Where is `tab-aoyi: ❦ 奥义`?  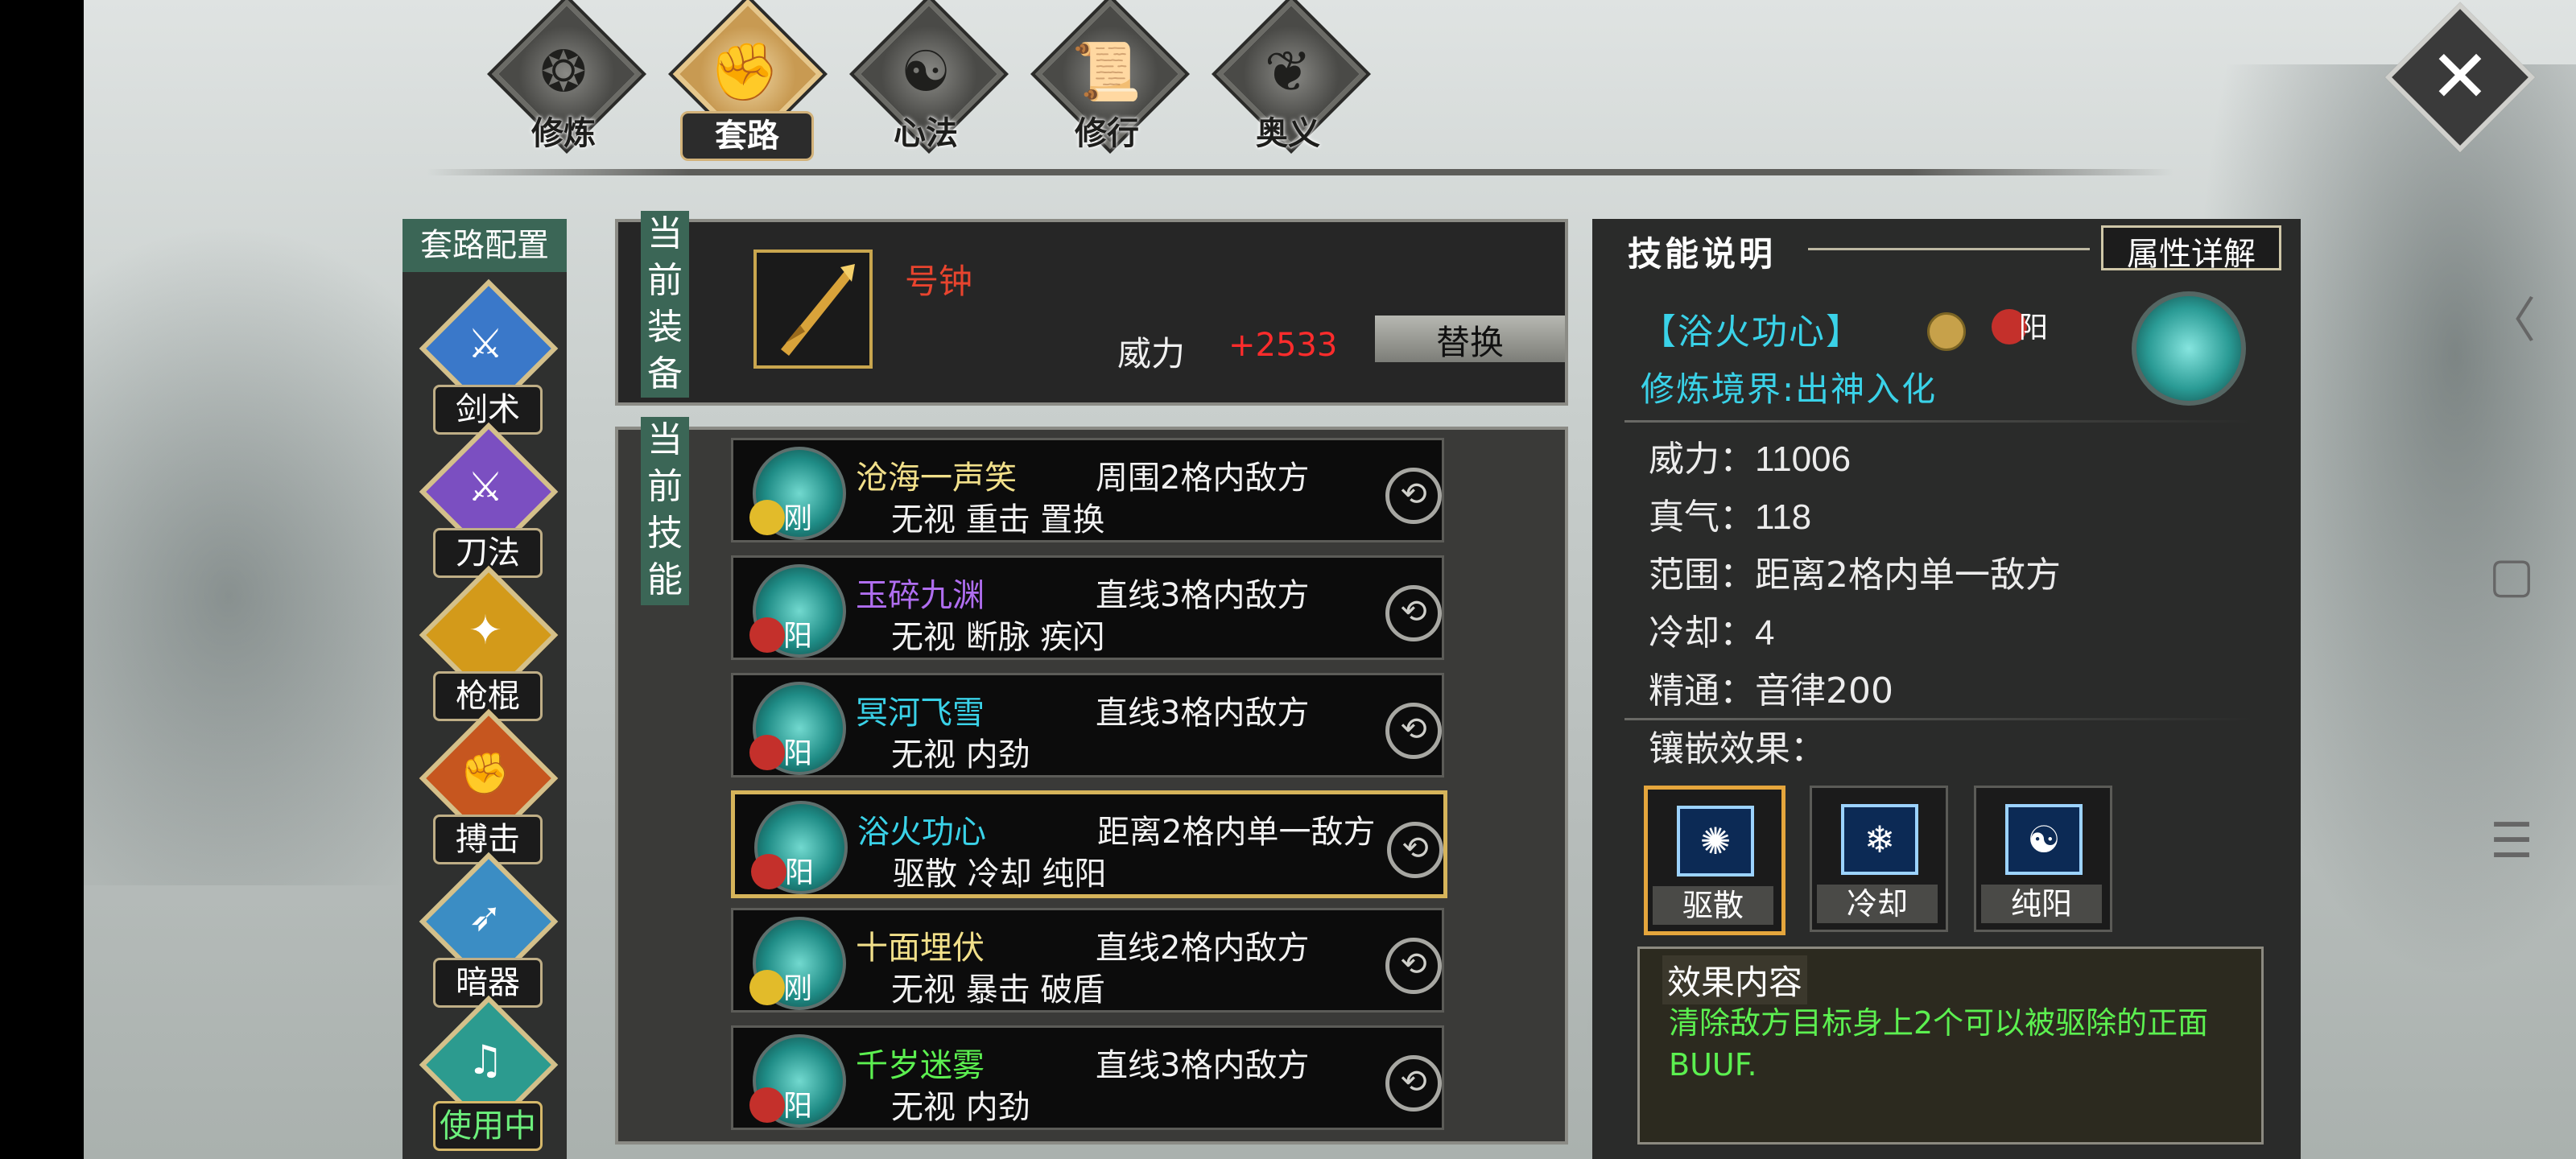
tab-aoyi: ❦ 奥义 is located at coordinates (1288, 79).